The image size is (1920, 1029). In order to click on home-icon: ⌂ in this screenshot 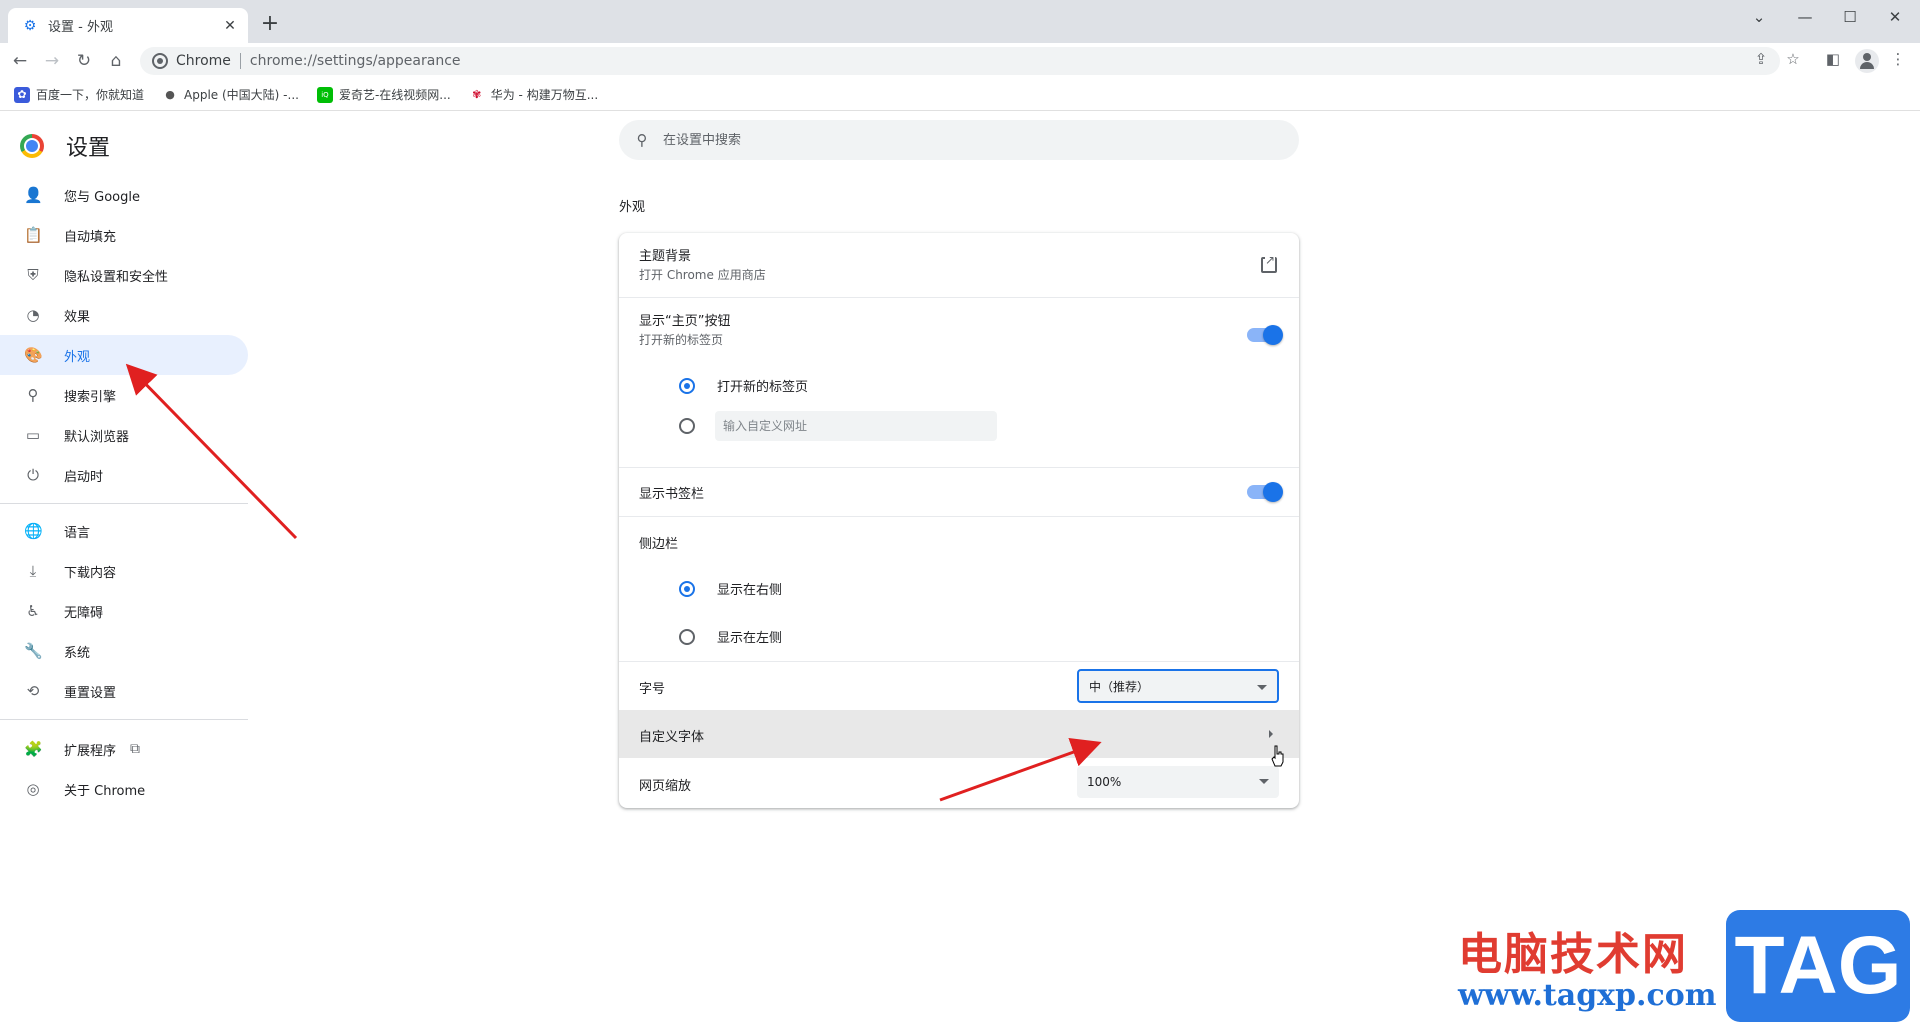, I will do `click(116, 61)`.